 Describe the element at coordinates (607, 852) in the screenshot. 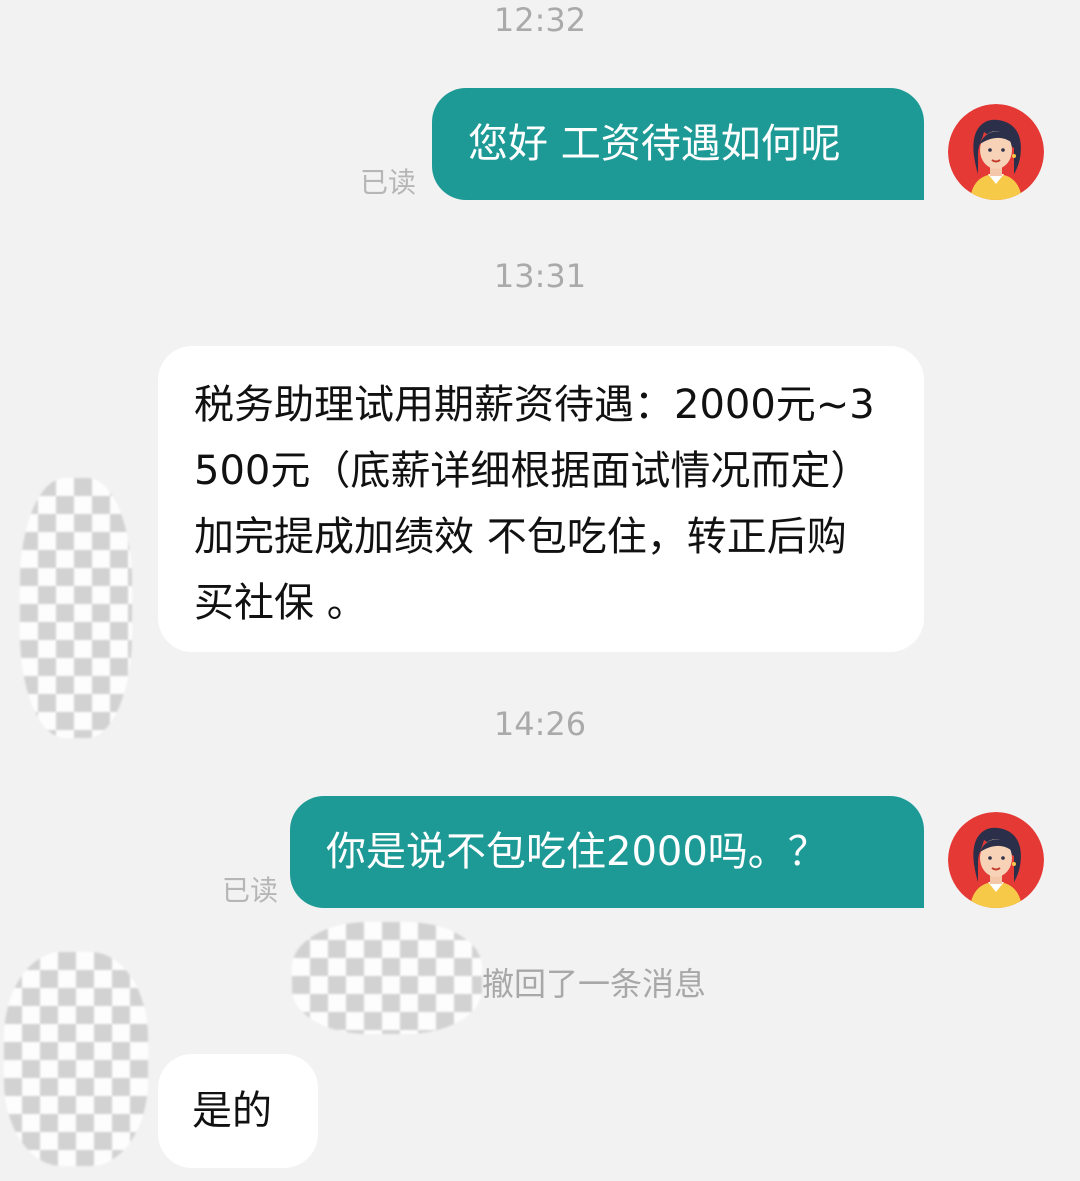

I see `my-message-bubble: 你是说不包吃住2000吗。？` at that location.